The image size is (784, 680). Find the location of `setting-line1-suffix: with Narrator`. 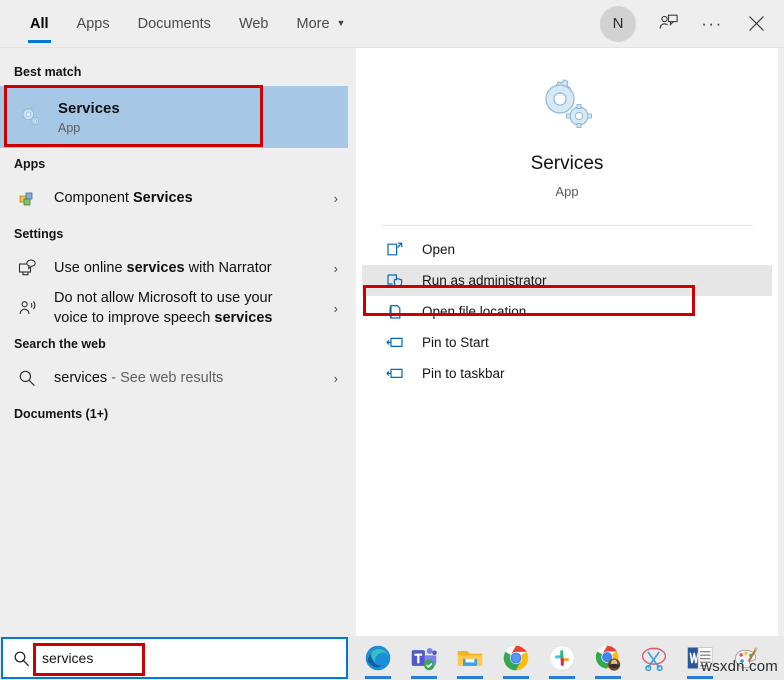

setting-line1-suffix: with Narrator is located at coordinates (228, 267).